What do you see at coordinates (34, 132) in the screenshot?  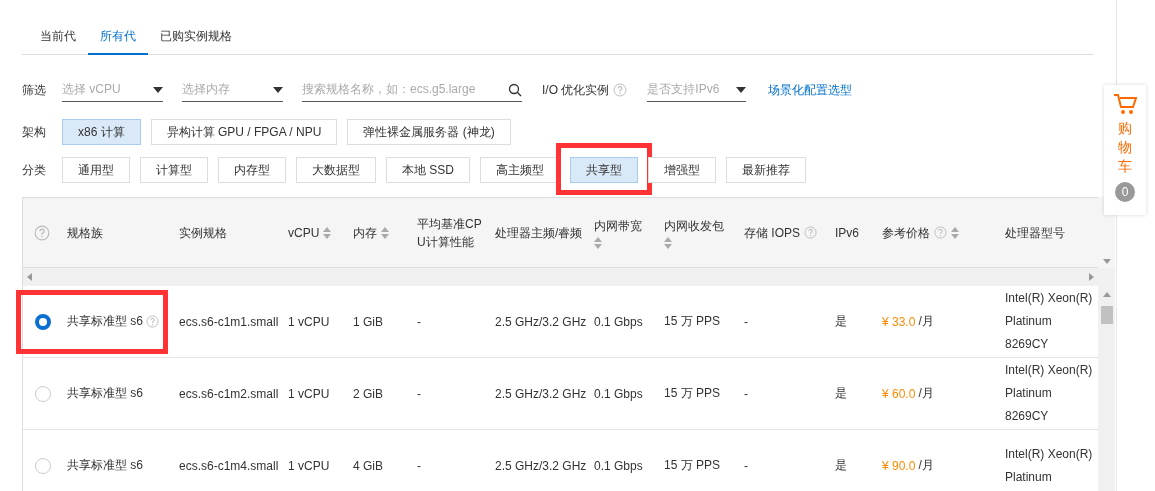 I see `architecture-label: 架构` at bounding box center [34, 132].